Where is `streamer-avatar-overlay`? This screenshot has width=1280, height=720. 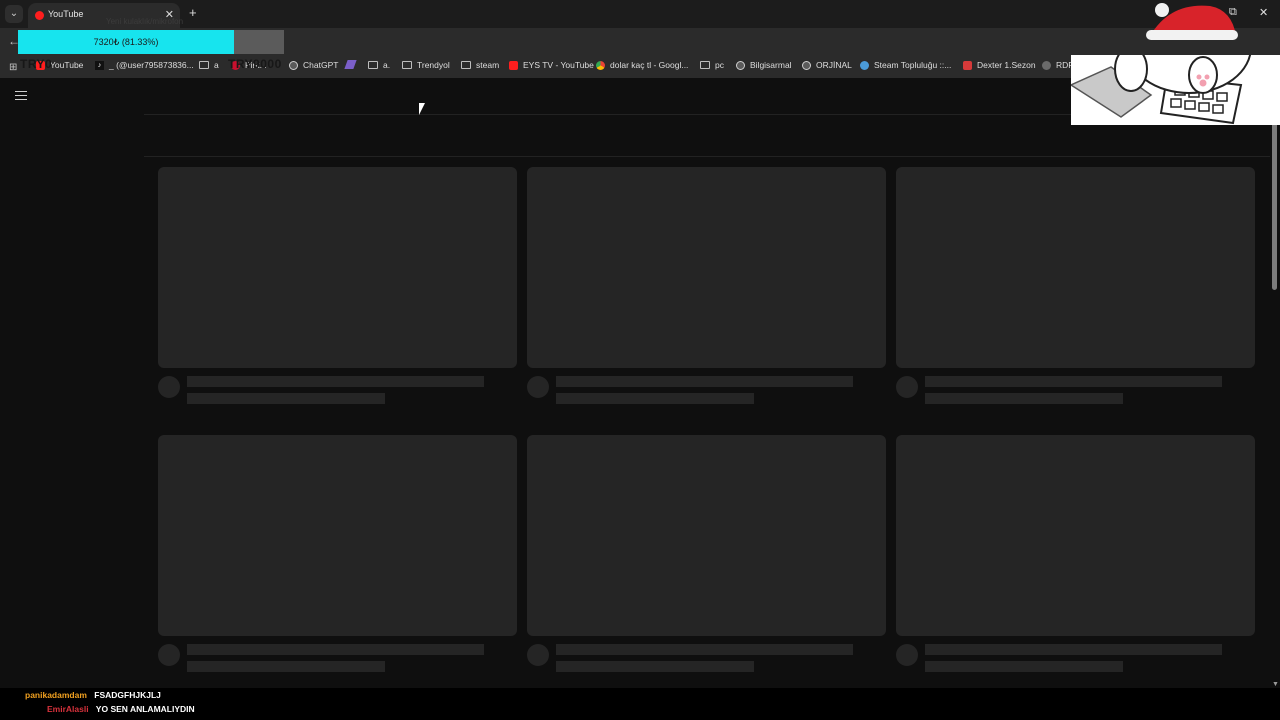 streamer-avatar-overlay is located at coordinates (1174, 62).